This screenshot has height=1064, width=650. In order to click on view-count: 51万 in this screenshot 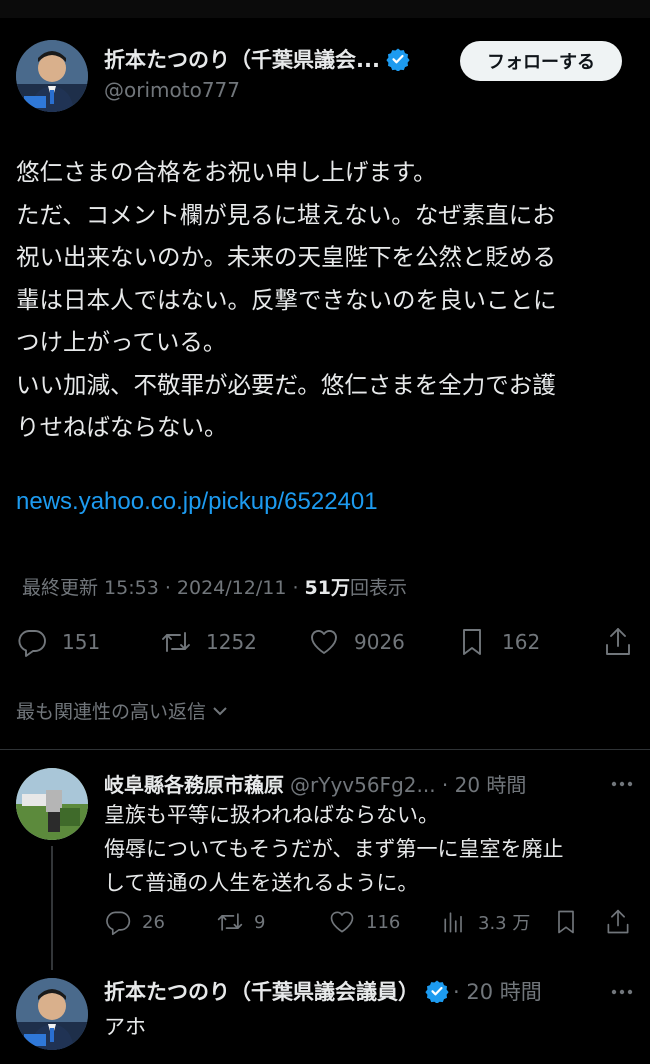, I will do `click(327, 588)`.